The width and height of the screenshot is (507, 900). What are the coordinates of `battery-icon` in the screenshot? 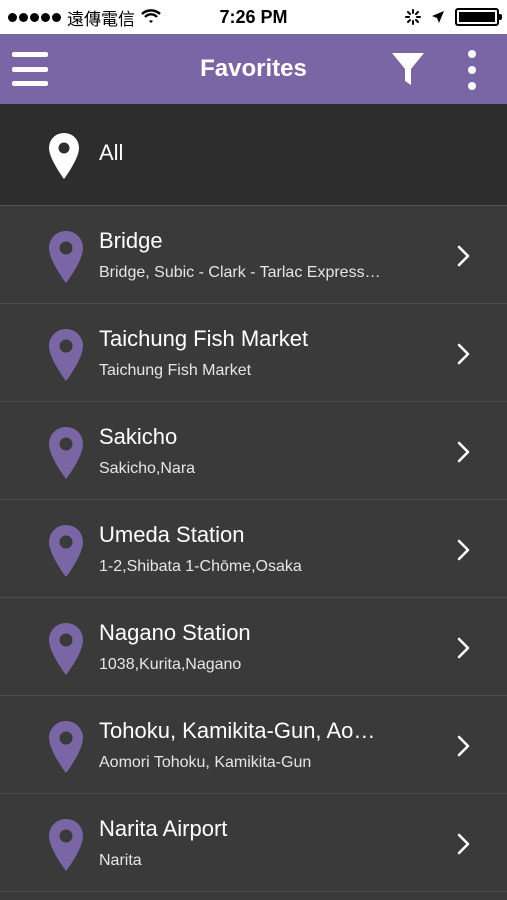 It's located at (478, 17).